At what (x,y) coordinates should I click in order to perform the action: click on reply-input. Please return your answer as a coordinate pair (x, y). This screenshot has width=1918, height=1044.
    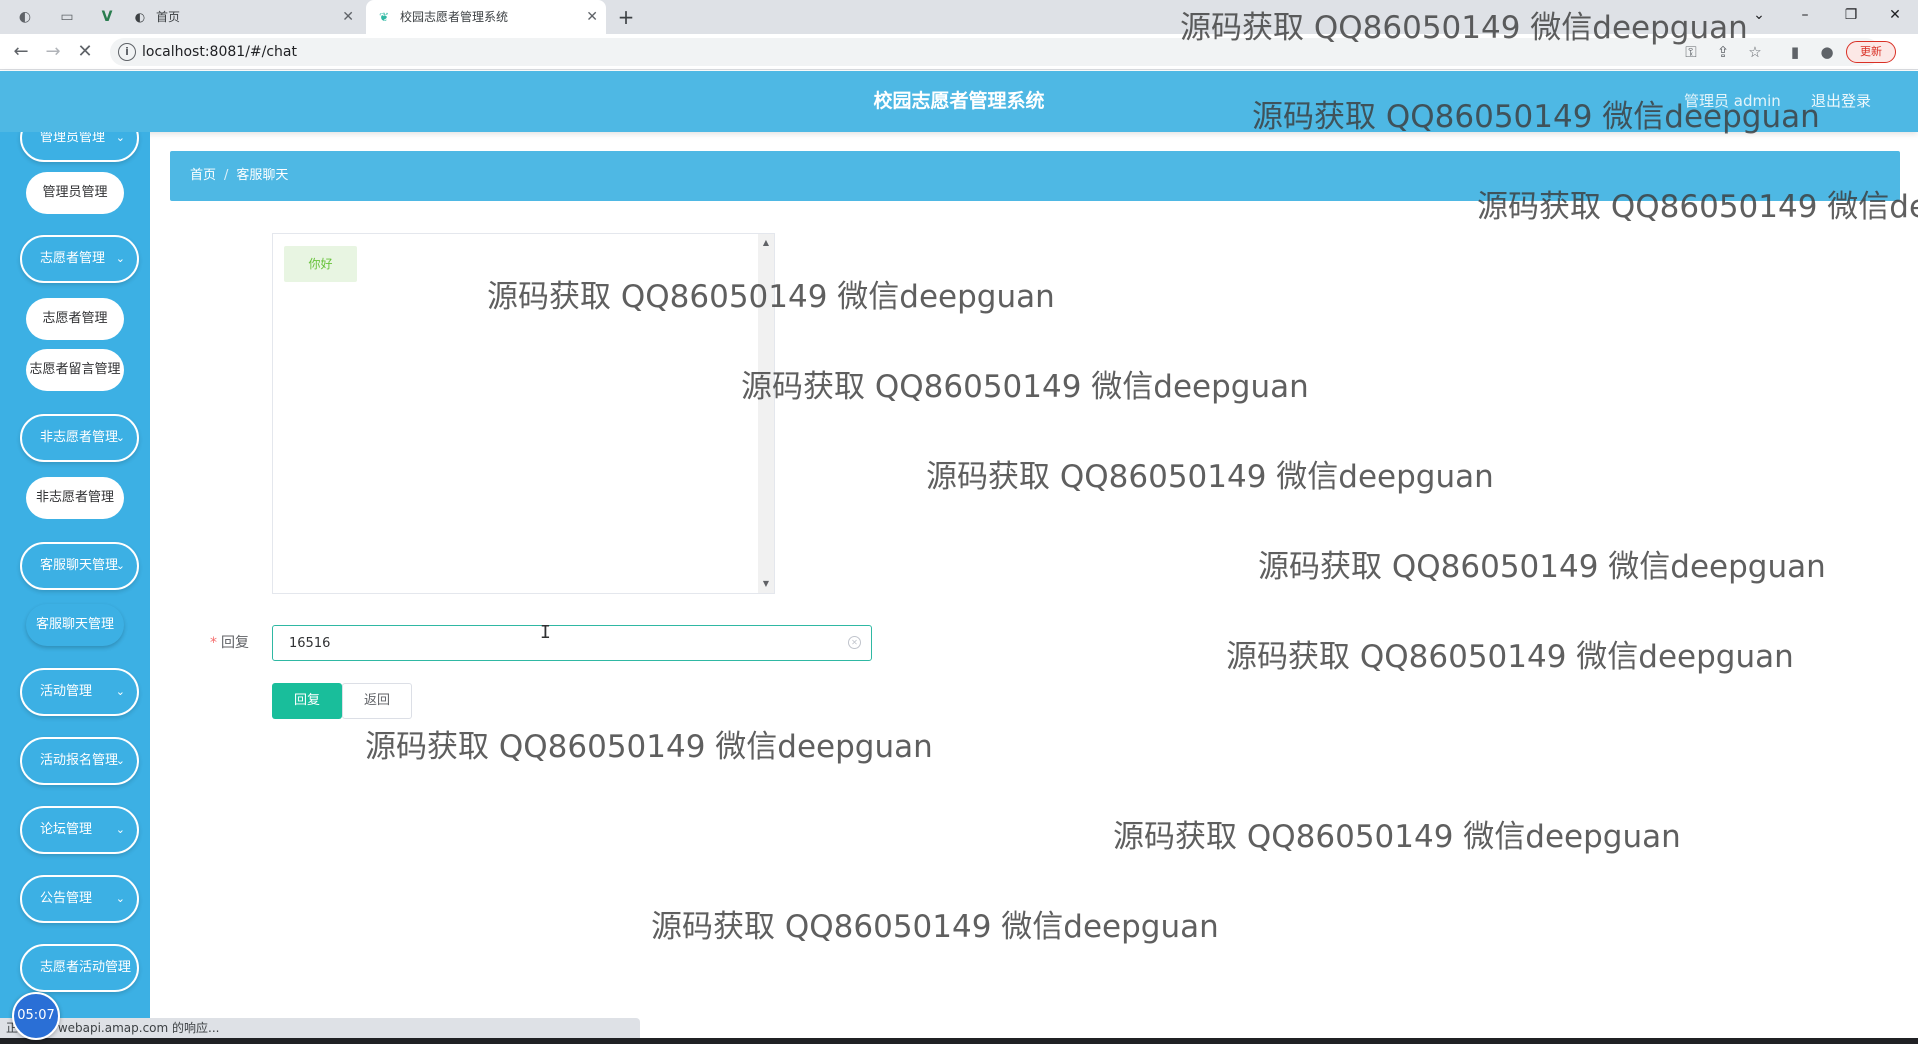
    Looking at the image, I should click on (572, 643).